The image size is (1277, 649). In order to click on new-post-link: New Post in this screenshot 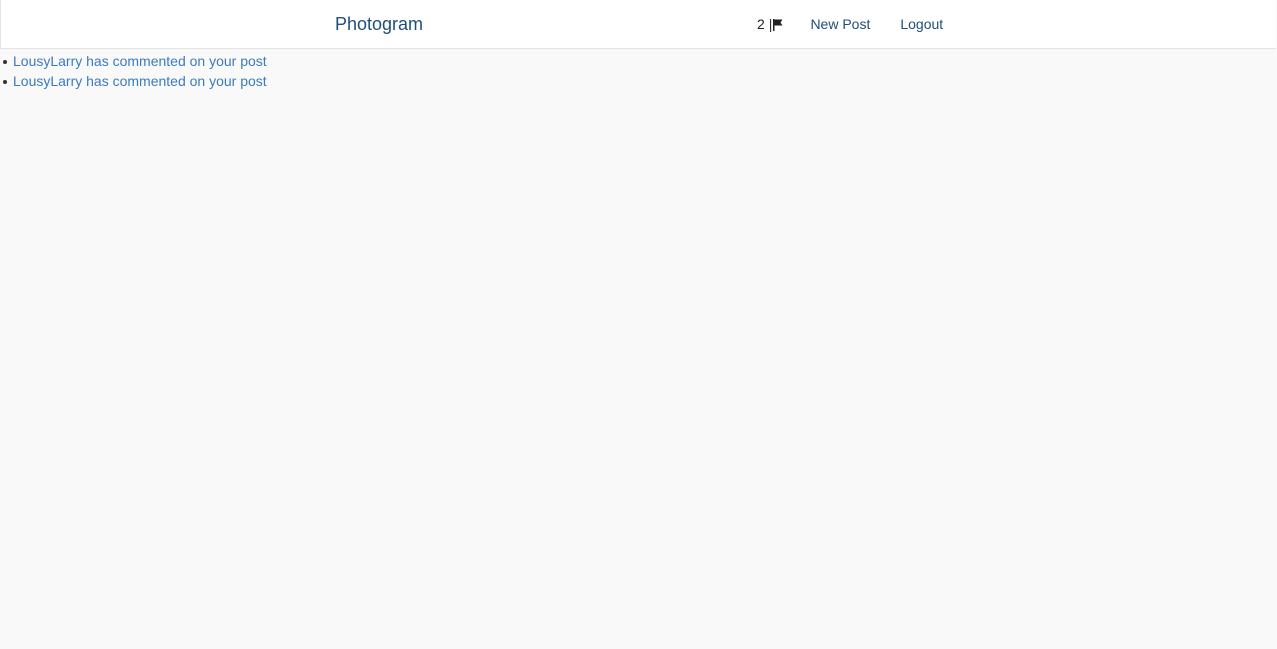, I will do `click(840, 24)`.